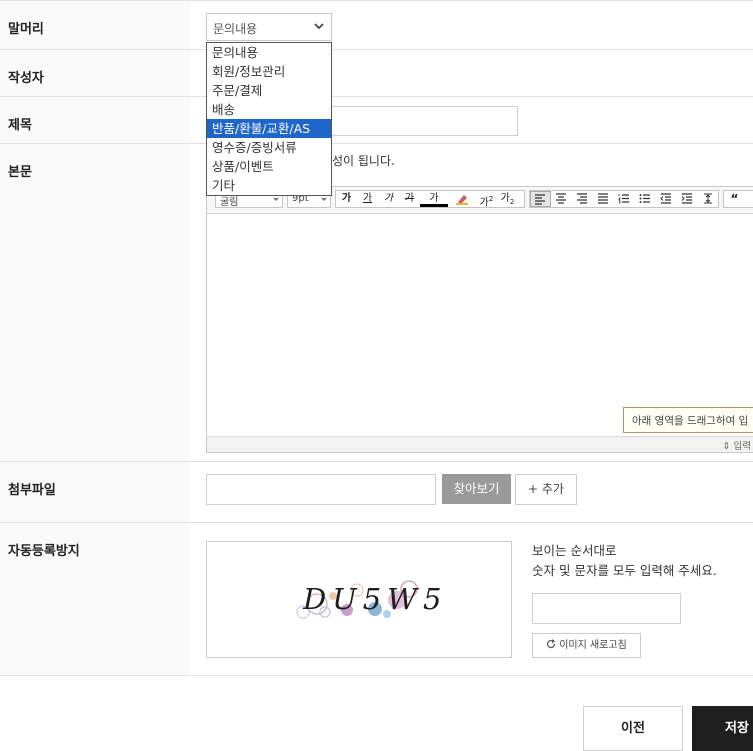  Describe the element at coordinates (546, 489) in the screenshot. I see `add-attachment-button: + 추가` at that location.